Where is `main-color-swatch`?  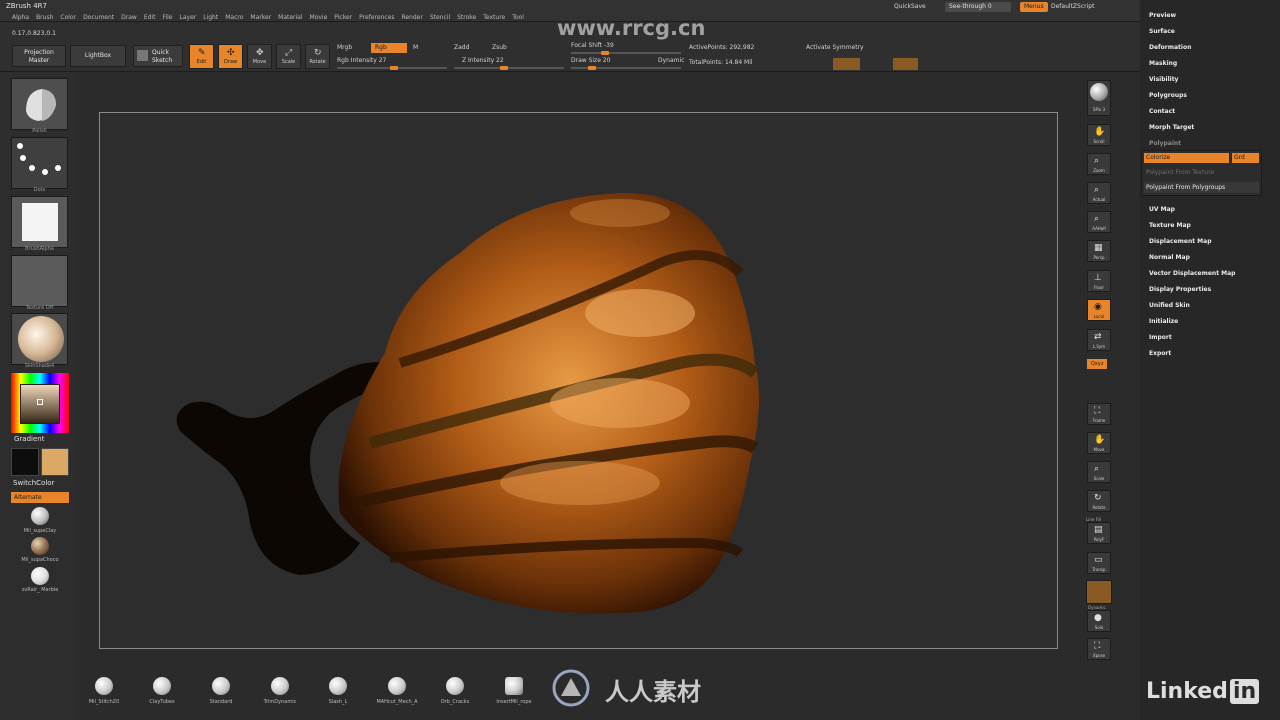
main-color-swatch is located at coordinates (55, 462).